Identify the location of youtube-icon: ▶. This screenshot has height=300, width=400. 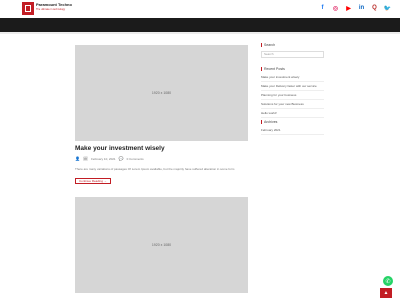
(348, 8).